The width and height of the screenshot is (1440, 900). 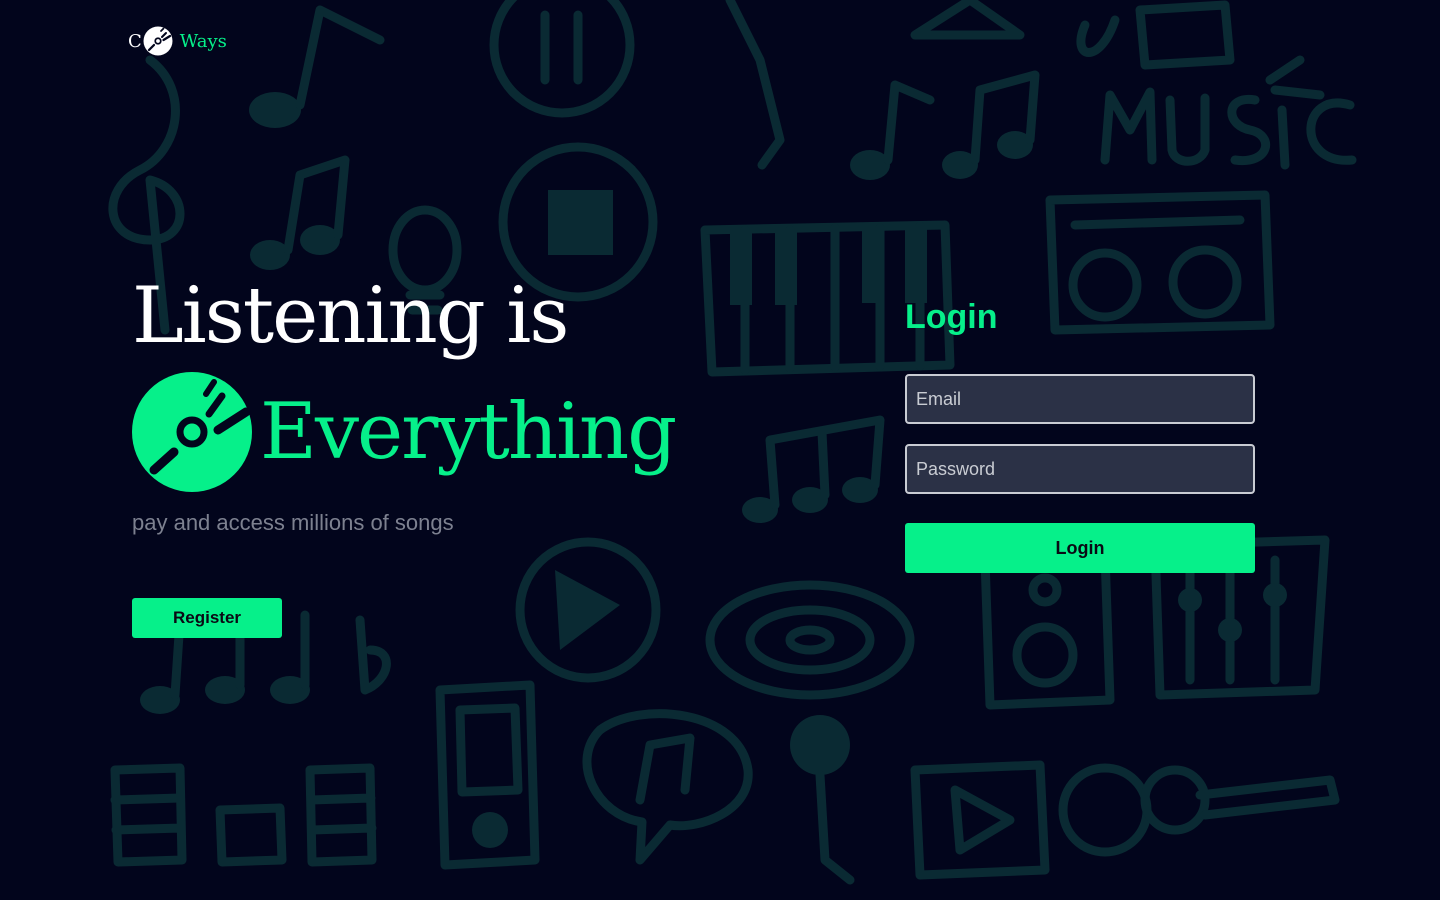 I want to click on brand-prefix: C, so click(x=135, y=41).